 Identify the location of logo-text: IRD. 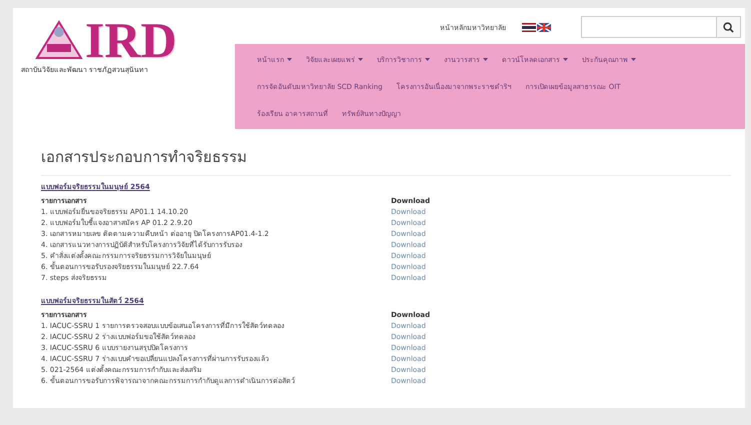
(131, 40).